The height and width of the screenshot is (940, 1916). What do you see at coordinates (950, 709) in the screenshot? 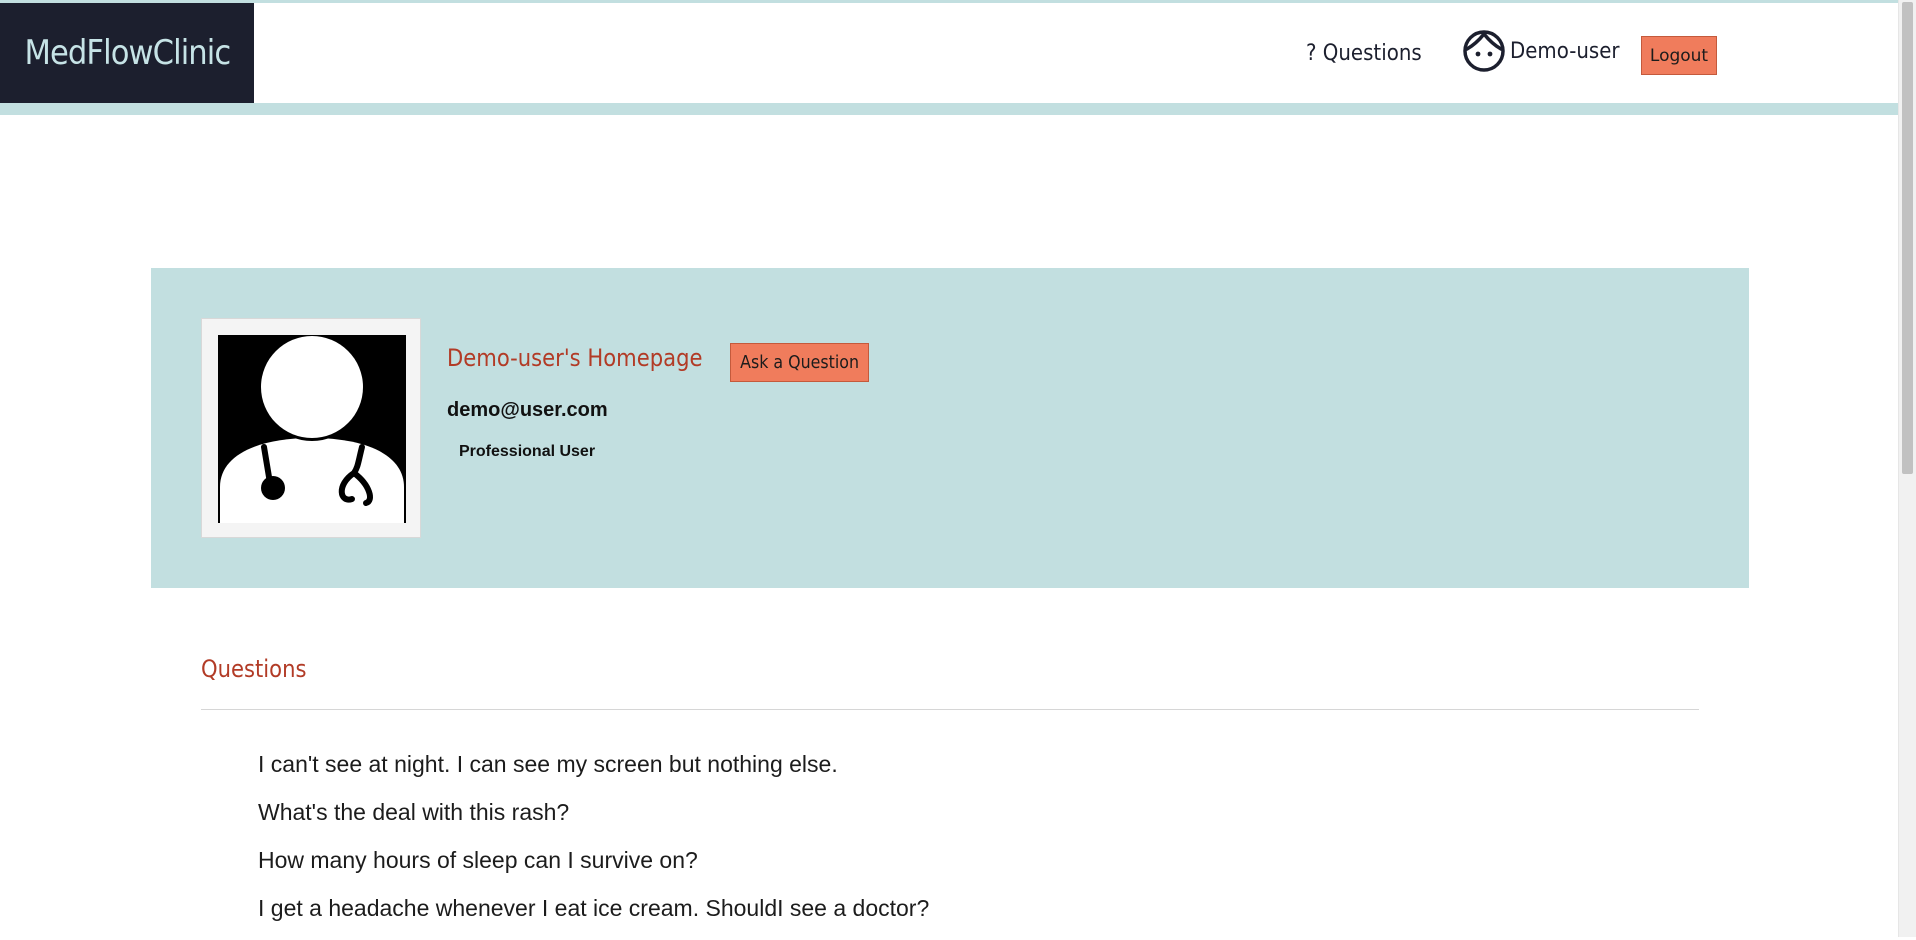
I see `questions-divider` at bounding box center [950, 709].